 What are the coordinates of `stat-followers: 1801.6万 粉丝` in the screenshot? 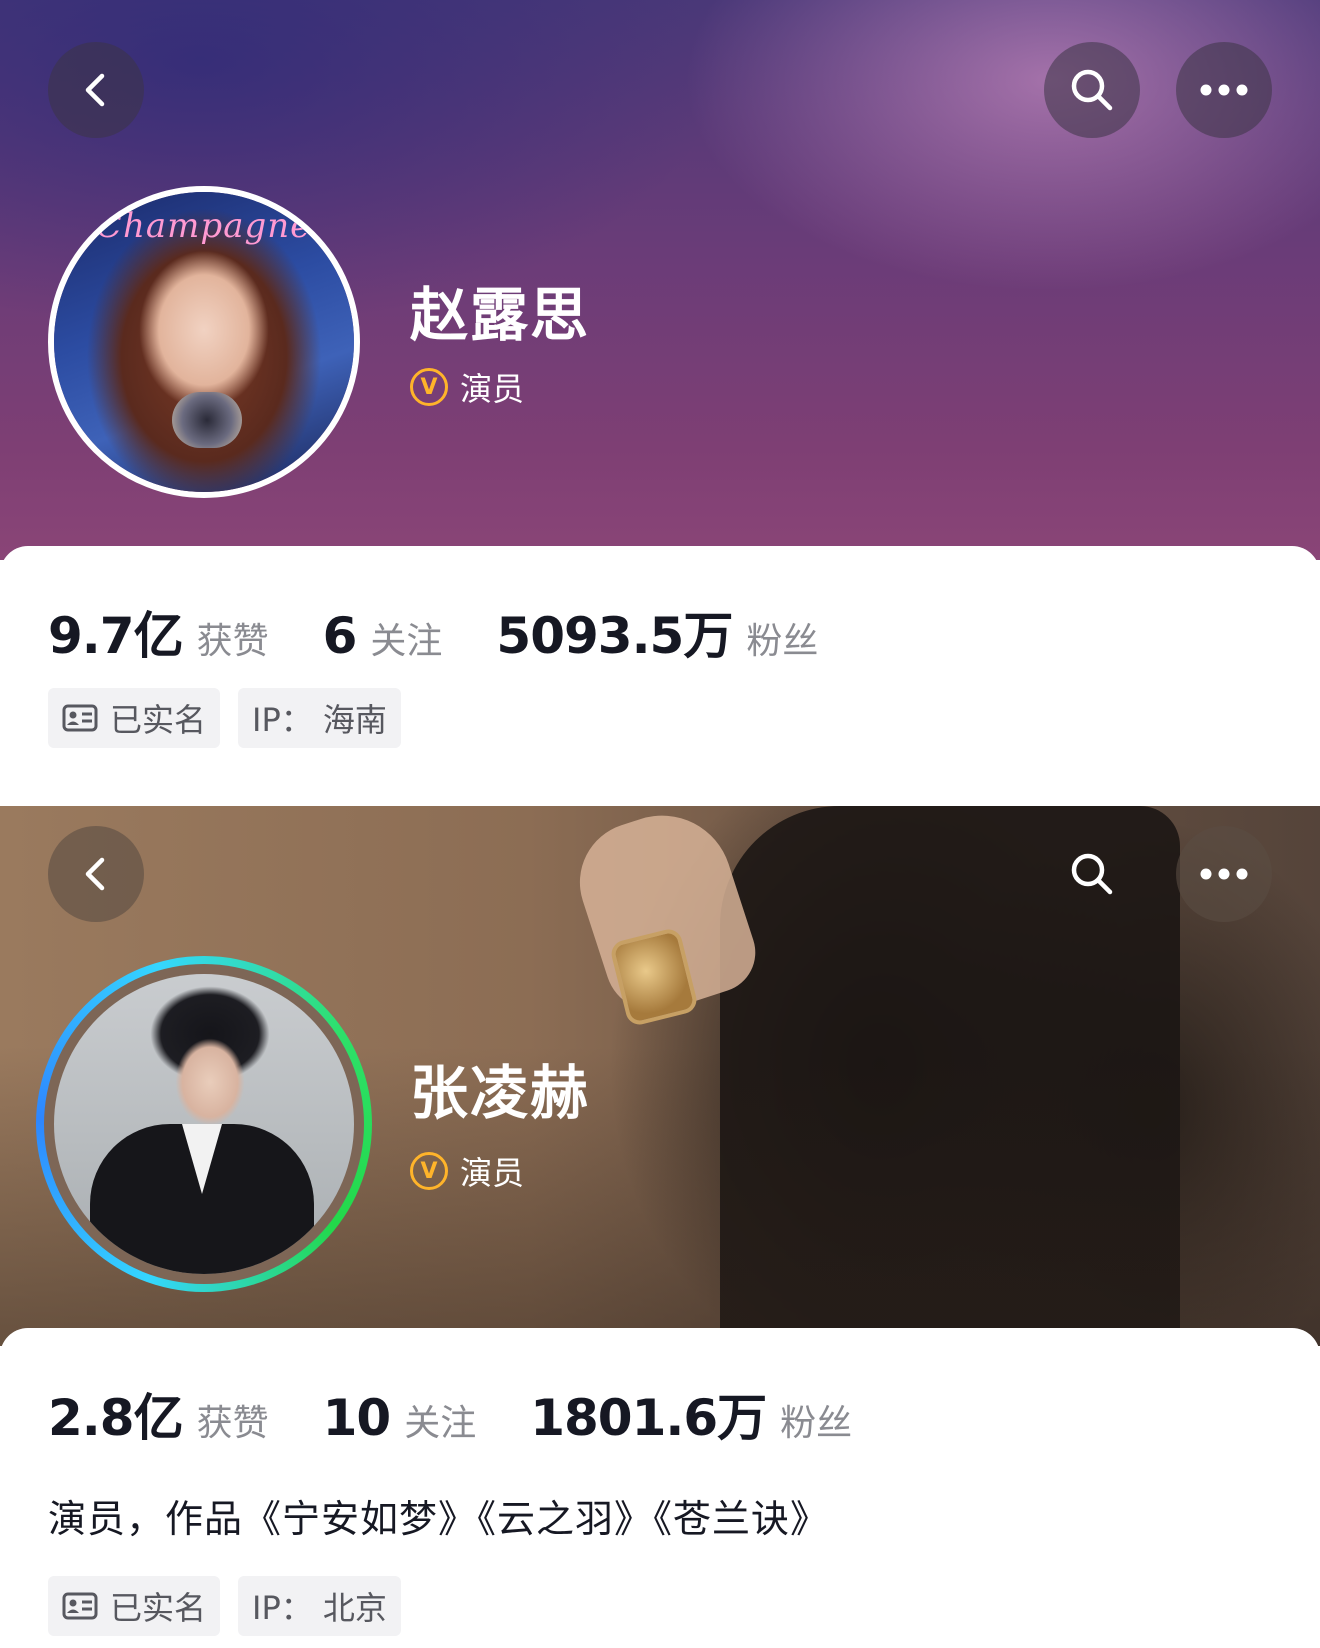 It's located at (691, 1414).